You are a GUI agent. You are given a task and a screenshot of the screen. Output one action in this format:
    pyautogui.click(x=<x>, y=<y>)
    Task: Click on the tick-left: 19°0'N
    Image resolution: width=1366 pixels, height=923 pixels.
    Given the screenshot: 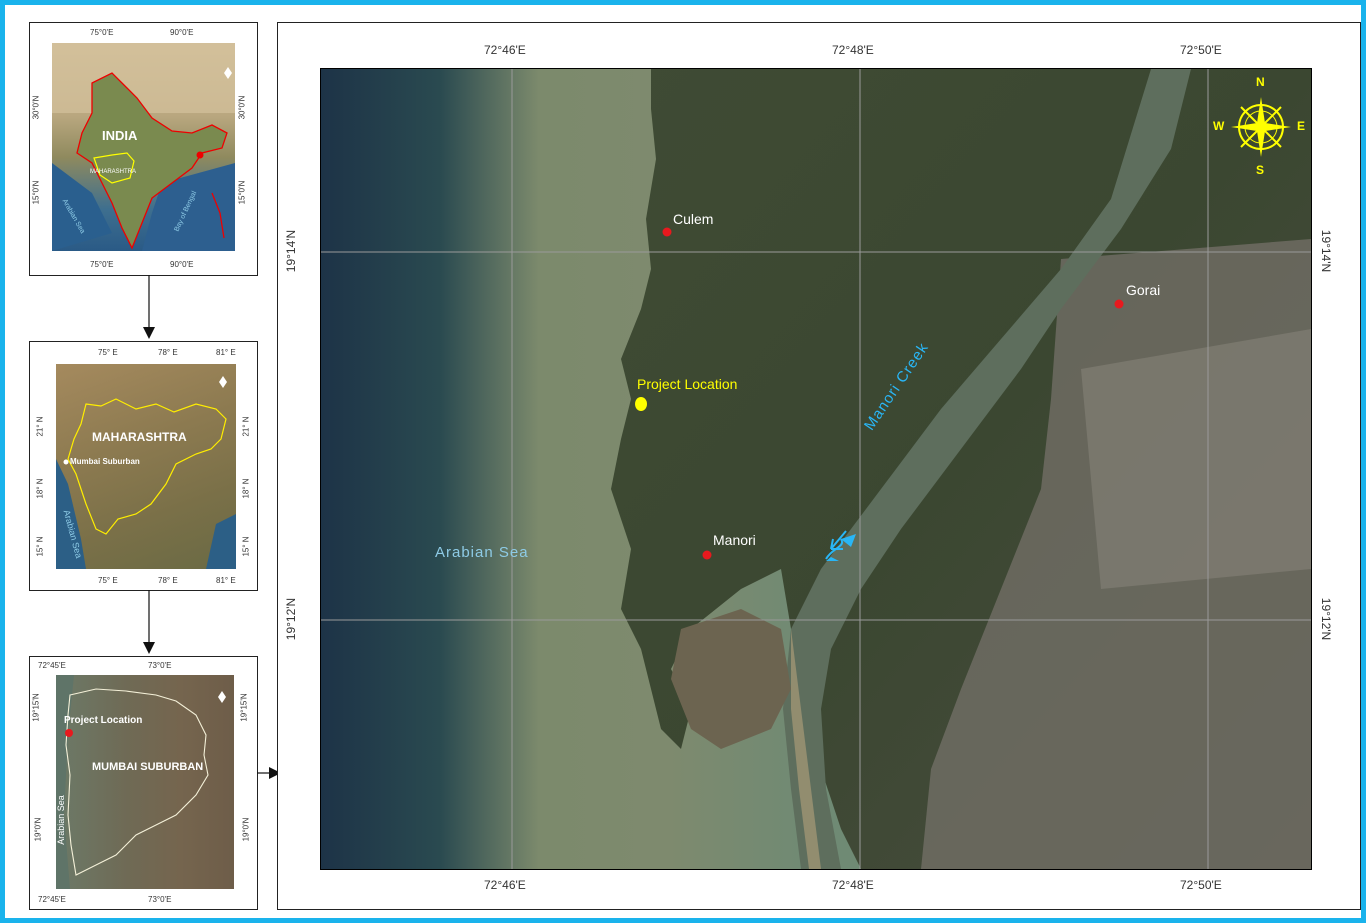 What is the action you would take?
    pyautogui.click(x=38, y=829)
    